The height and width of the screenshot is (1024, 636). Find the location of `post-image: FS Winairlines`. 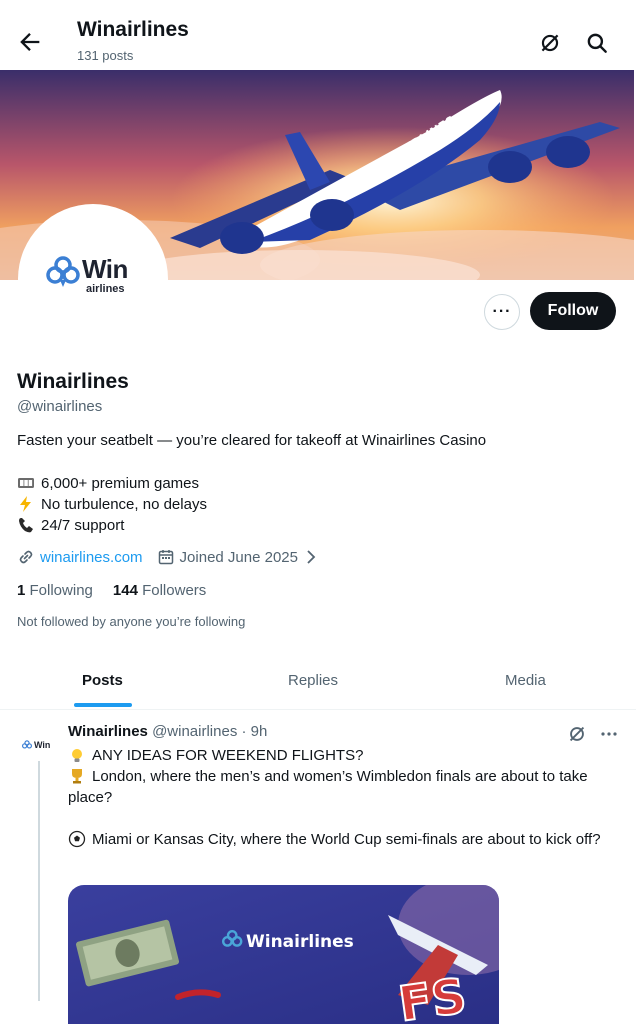

post-image: FS Winairlines is located at coordinates (283, 954).